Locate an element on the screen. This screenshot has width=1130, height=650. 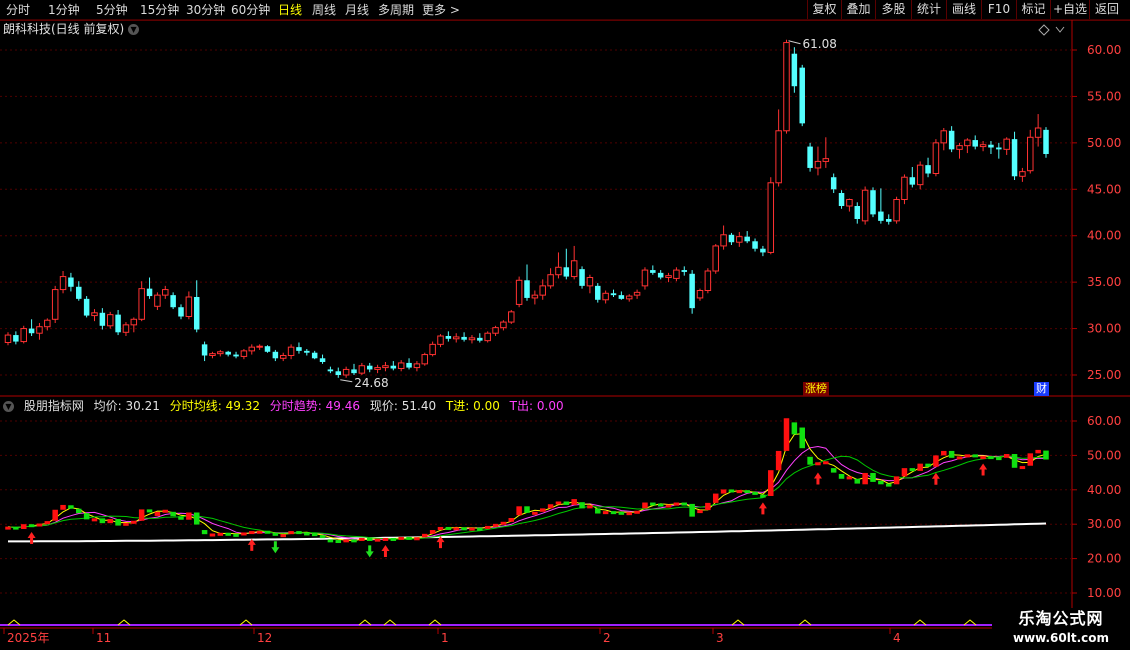
x-tick-label: 2 is located at coordinates (607, 638).